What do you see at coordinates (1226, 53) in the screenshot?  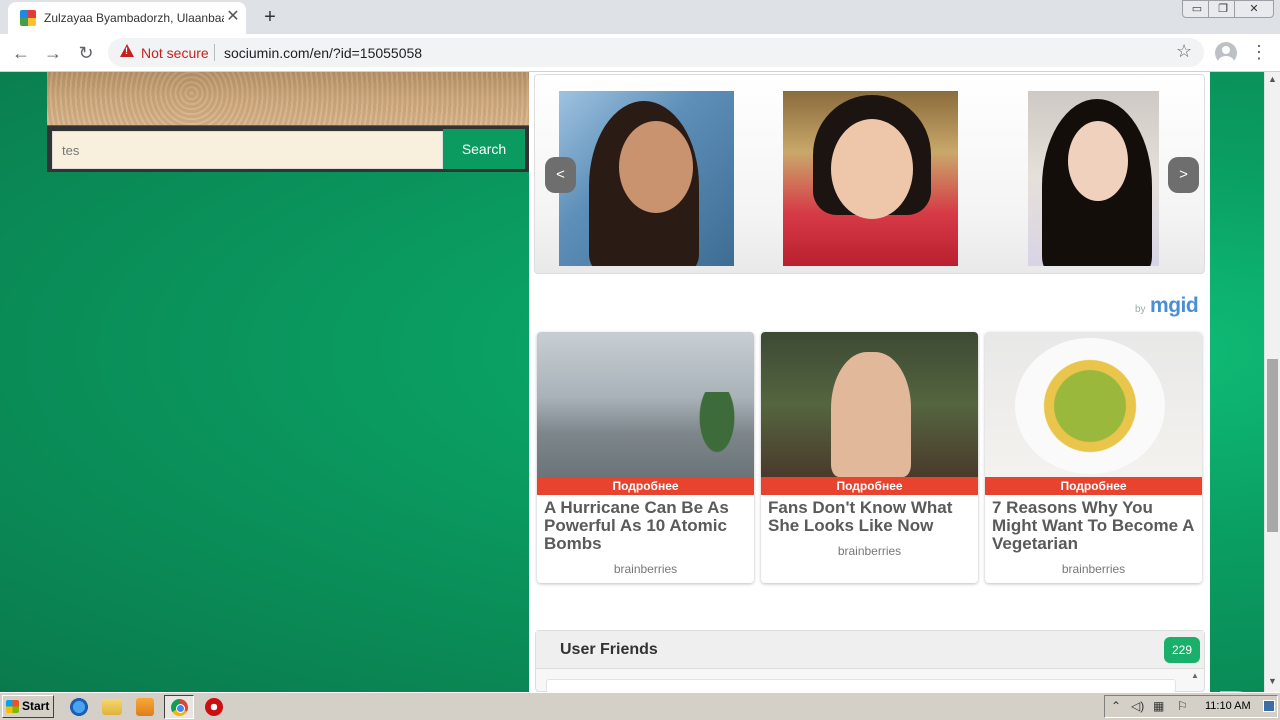 I see `profile-avatar-icon` at bounding box center [1226, 53].